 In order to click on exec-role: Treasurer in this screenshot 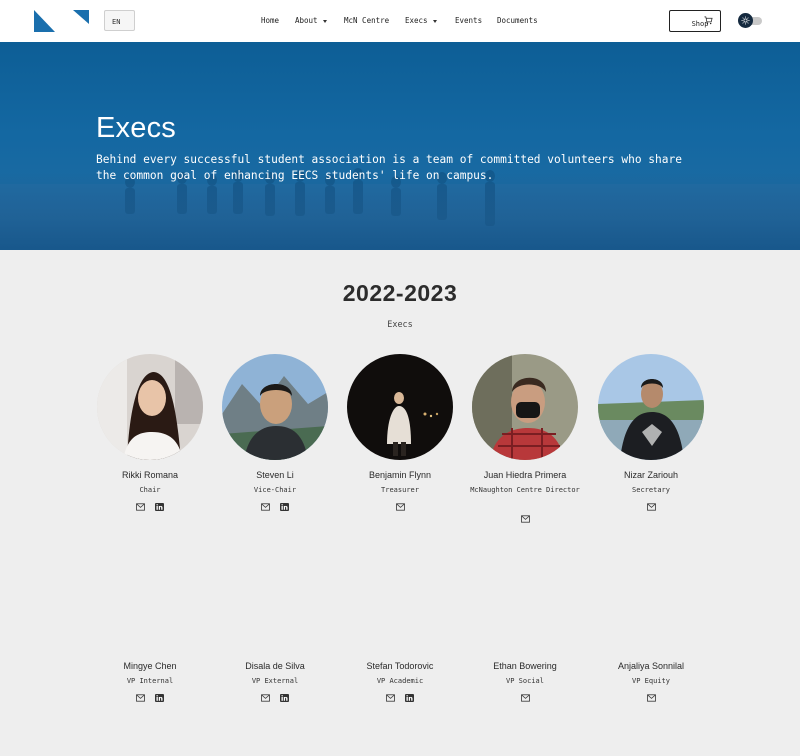, I will do `click(400, 490)`.